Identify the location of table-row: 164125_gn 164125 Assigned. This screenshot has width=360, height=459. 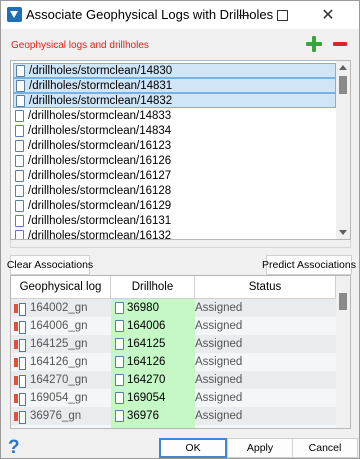
(173, 344).